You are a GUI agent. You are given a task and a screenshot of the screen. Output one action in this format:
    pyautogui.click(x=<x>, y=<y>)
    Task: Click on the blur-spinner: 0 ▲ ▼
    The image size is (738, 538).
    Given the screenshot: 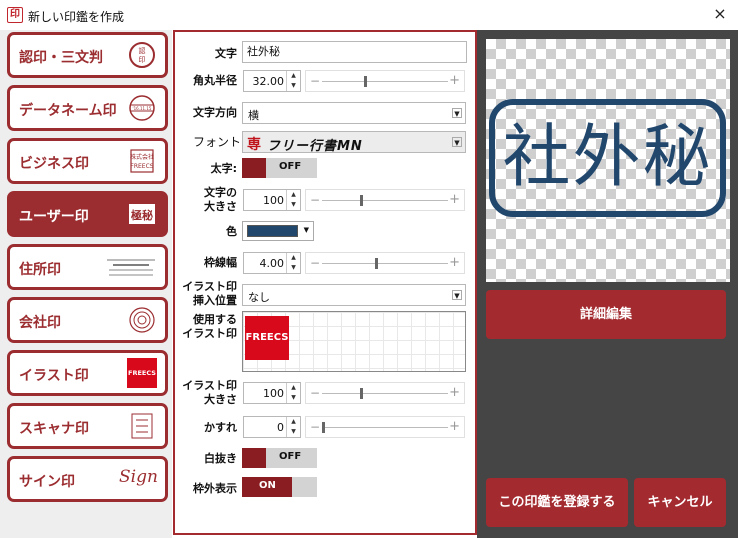 What is the action you would take?
    pyautogui.click(x=272, y=427)
    